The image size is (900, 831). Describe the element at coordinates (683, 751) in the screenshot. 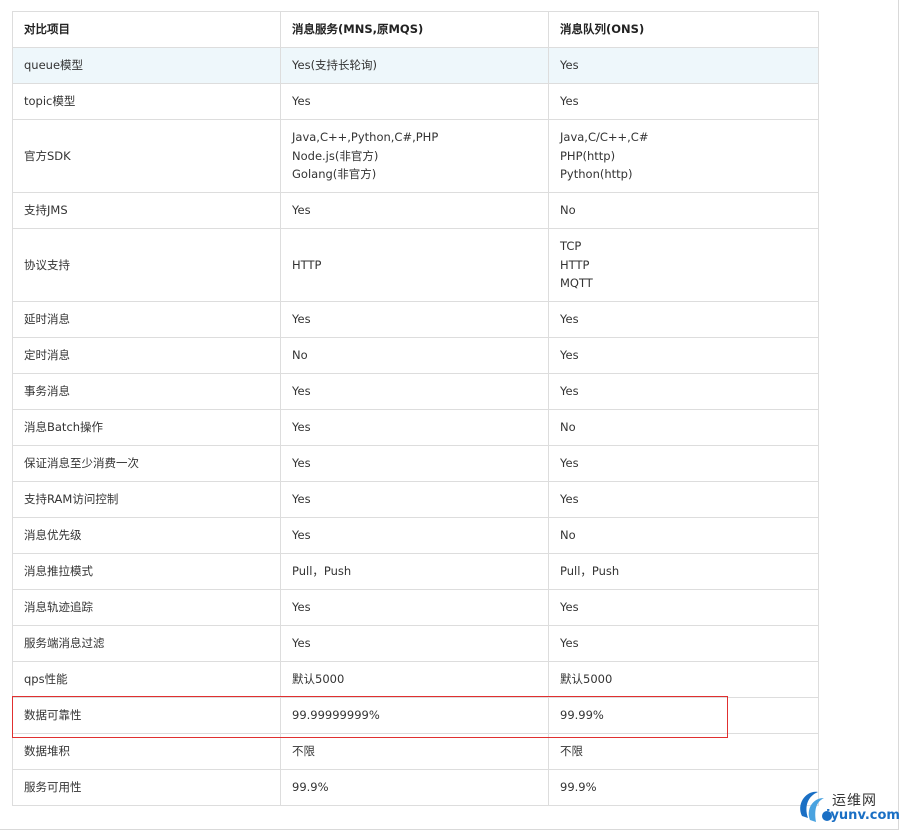

I see `row-ons-cell: 不限` at that location.